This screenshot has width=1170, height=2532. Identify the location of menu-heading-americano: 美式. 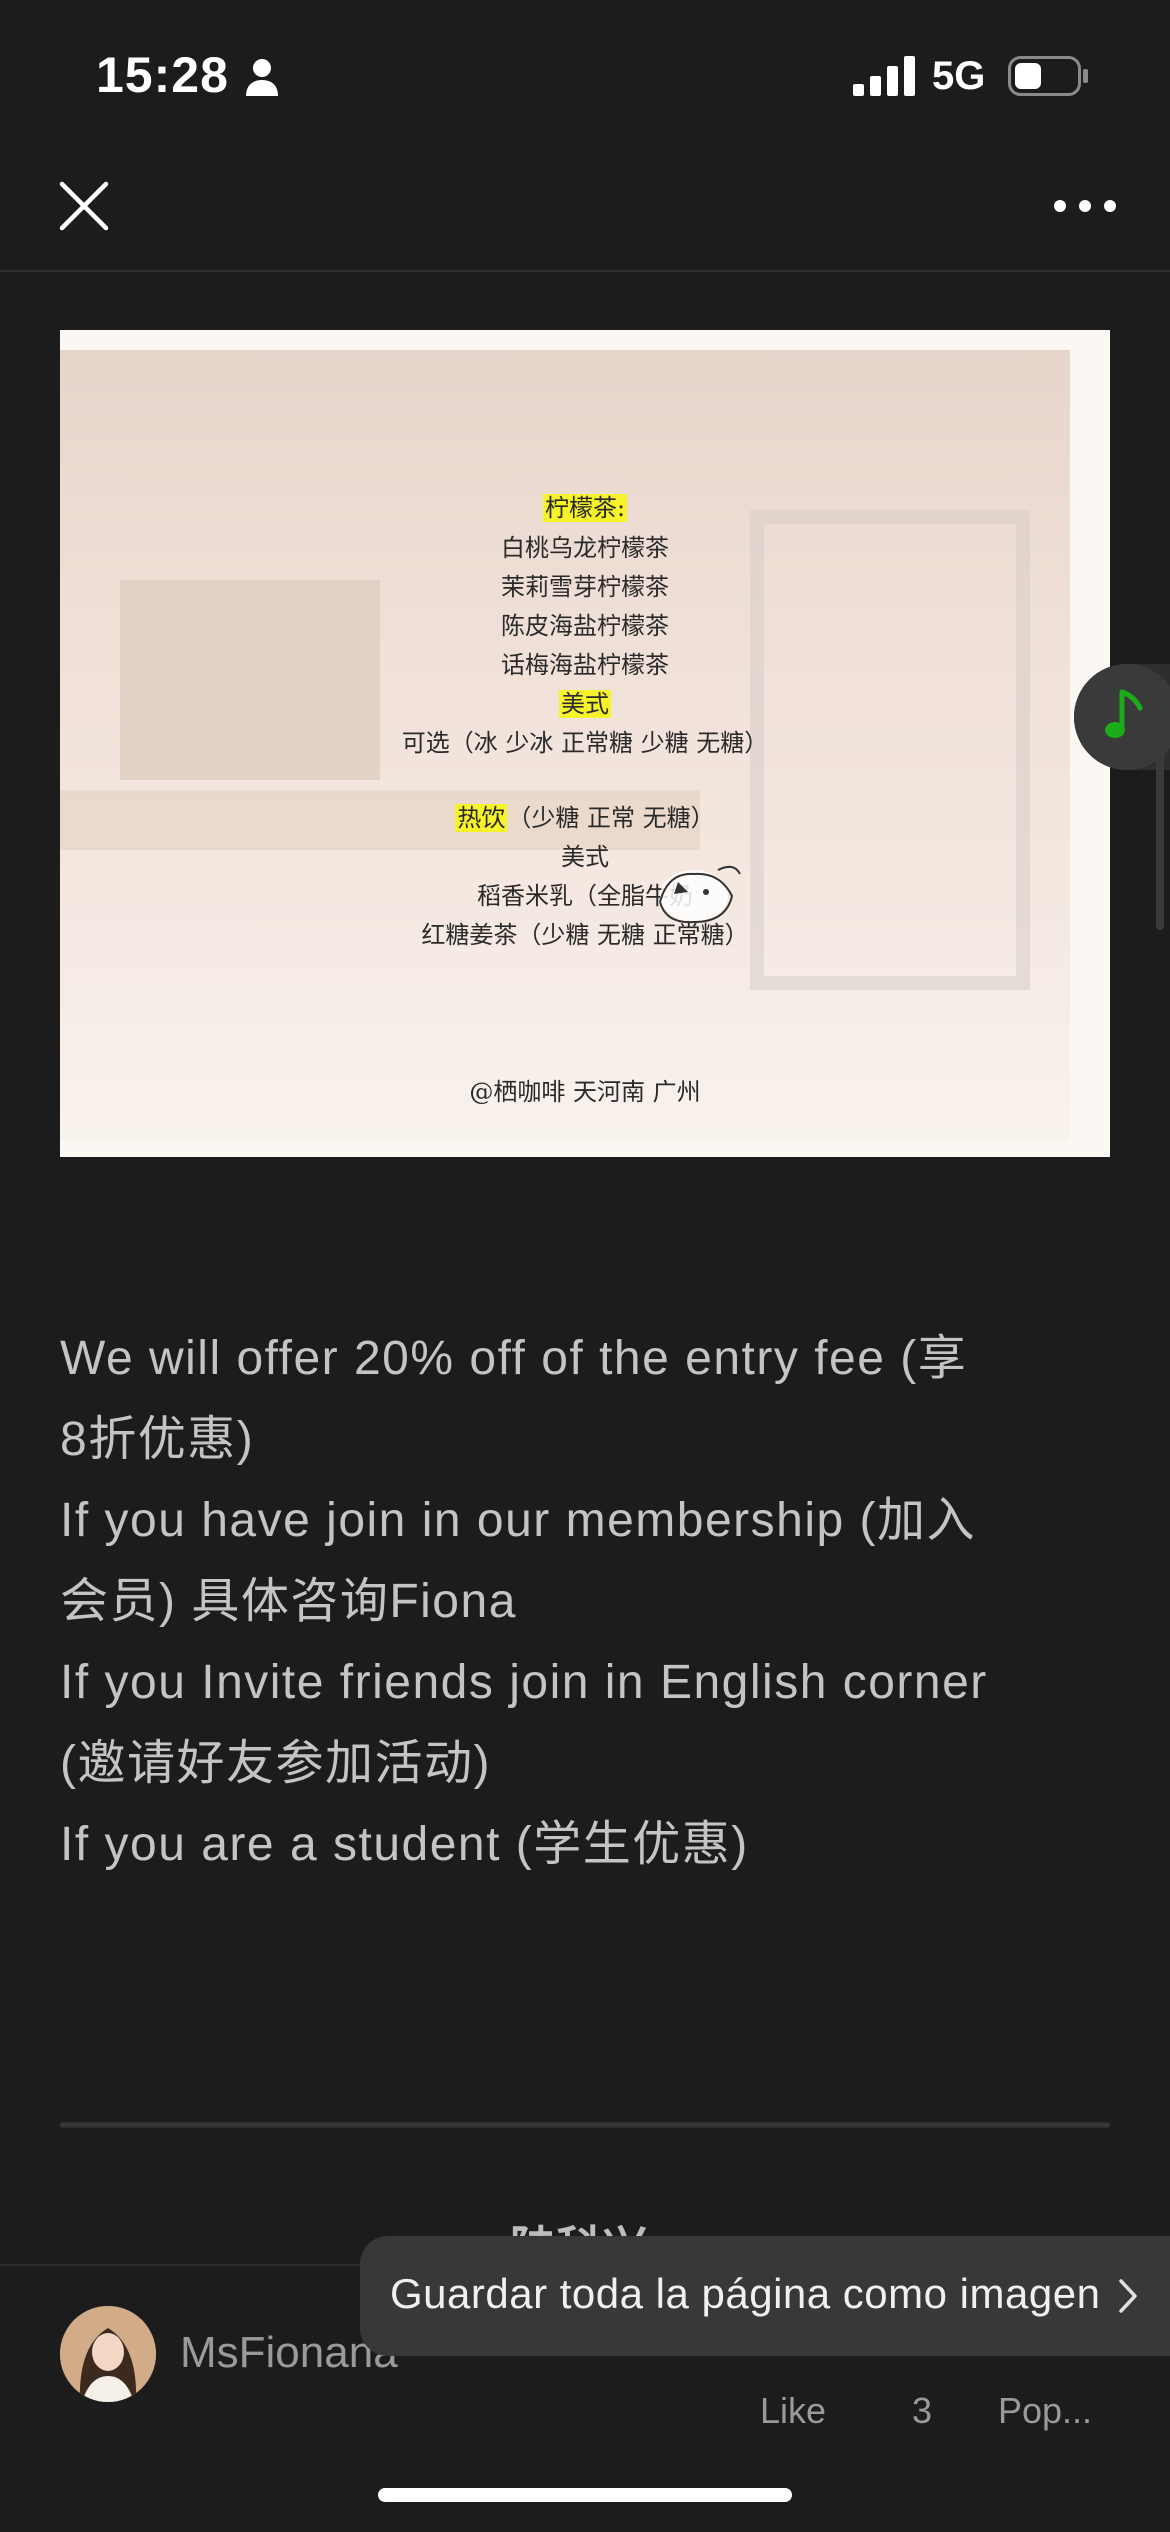
(585, 704).